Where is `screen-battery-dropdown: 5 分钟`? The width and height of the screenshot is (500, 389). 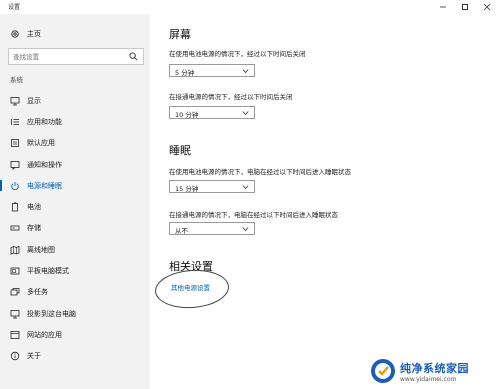
screen-battery-dropdown: 5 分钟 is located at coordinates (212, 70).